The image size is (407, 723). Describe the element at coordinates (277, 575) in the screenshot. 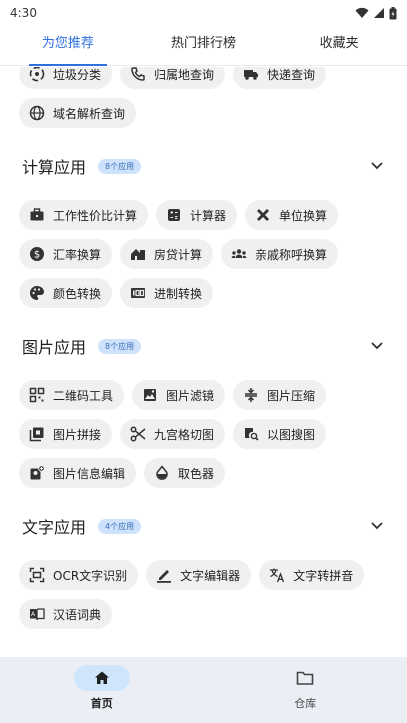

I see `translate-icon` at that location.